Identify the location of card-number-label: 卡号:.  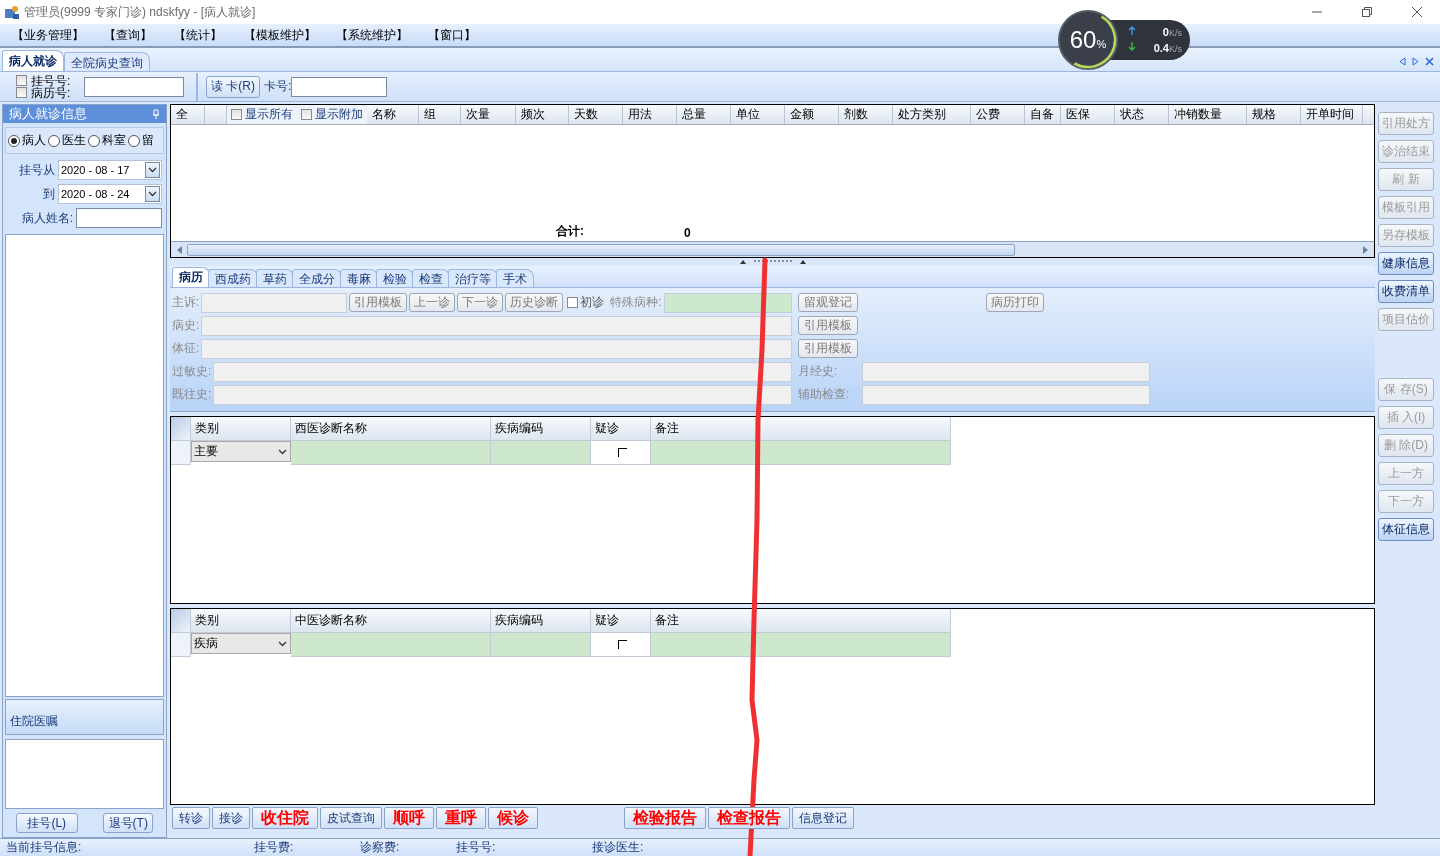
(278, 86).